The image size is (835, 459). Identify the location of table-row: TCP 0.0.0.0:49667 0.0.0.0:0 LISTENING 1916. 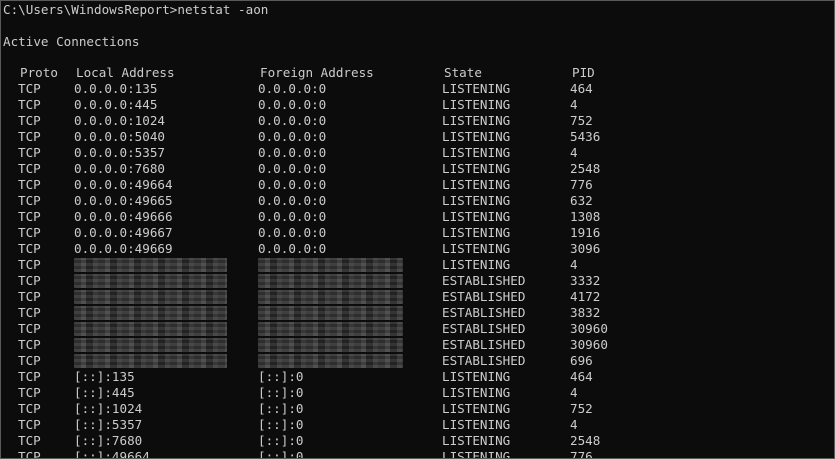
(417, 233).